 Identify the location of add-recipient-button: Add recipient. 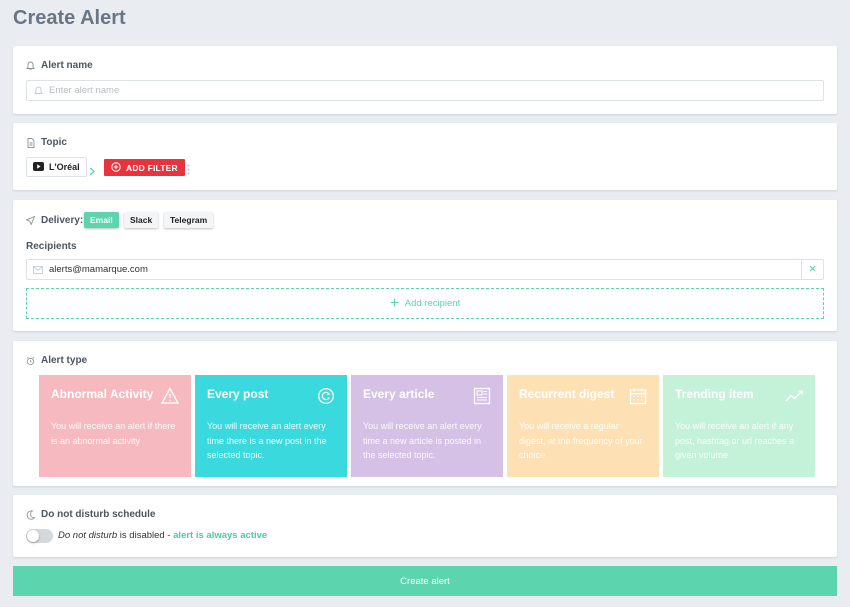
(425, 303).